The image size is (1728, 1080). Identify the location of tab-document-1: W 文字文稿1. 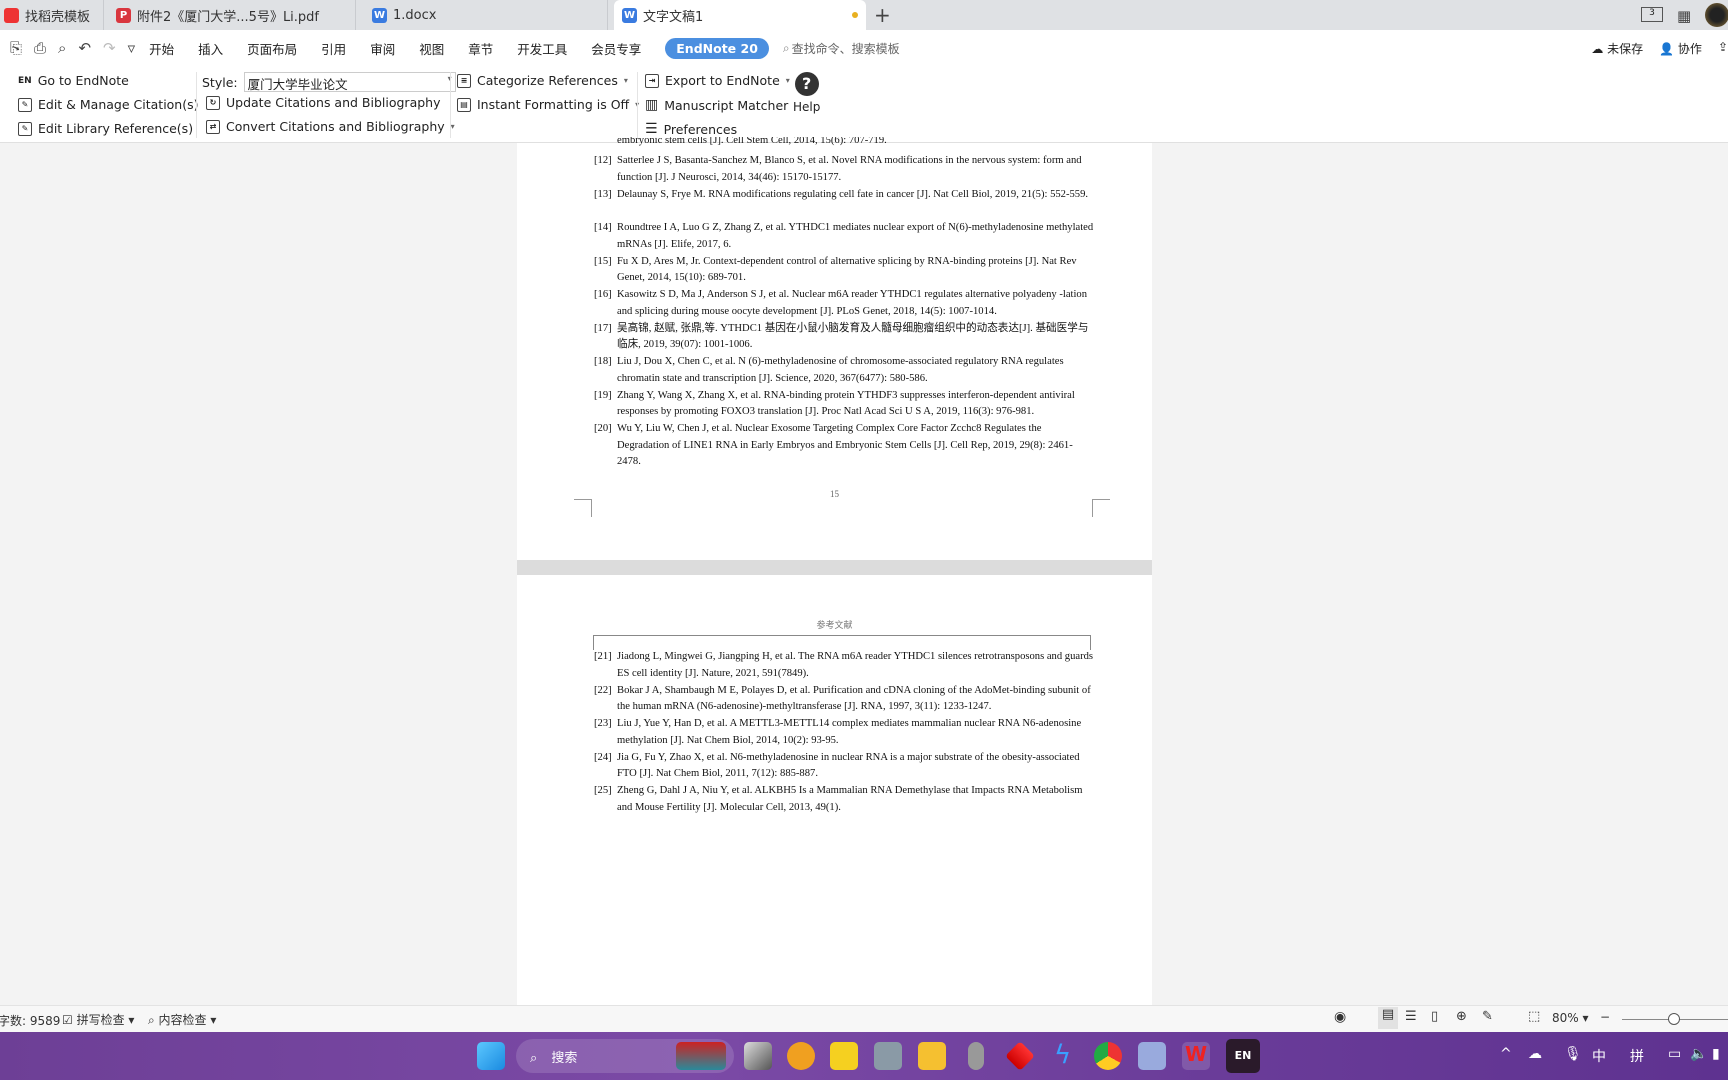
(740, 15).